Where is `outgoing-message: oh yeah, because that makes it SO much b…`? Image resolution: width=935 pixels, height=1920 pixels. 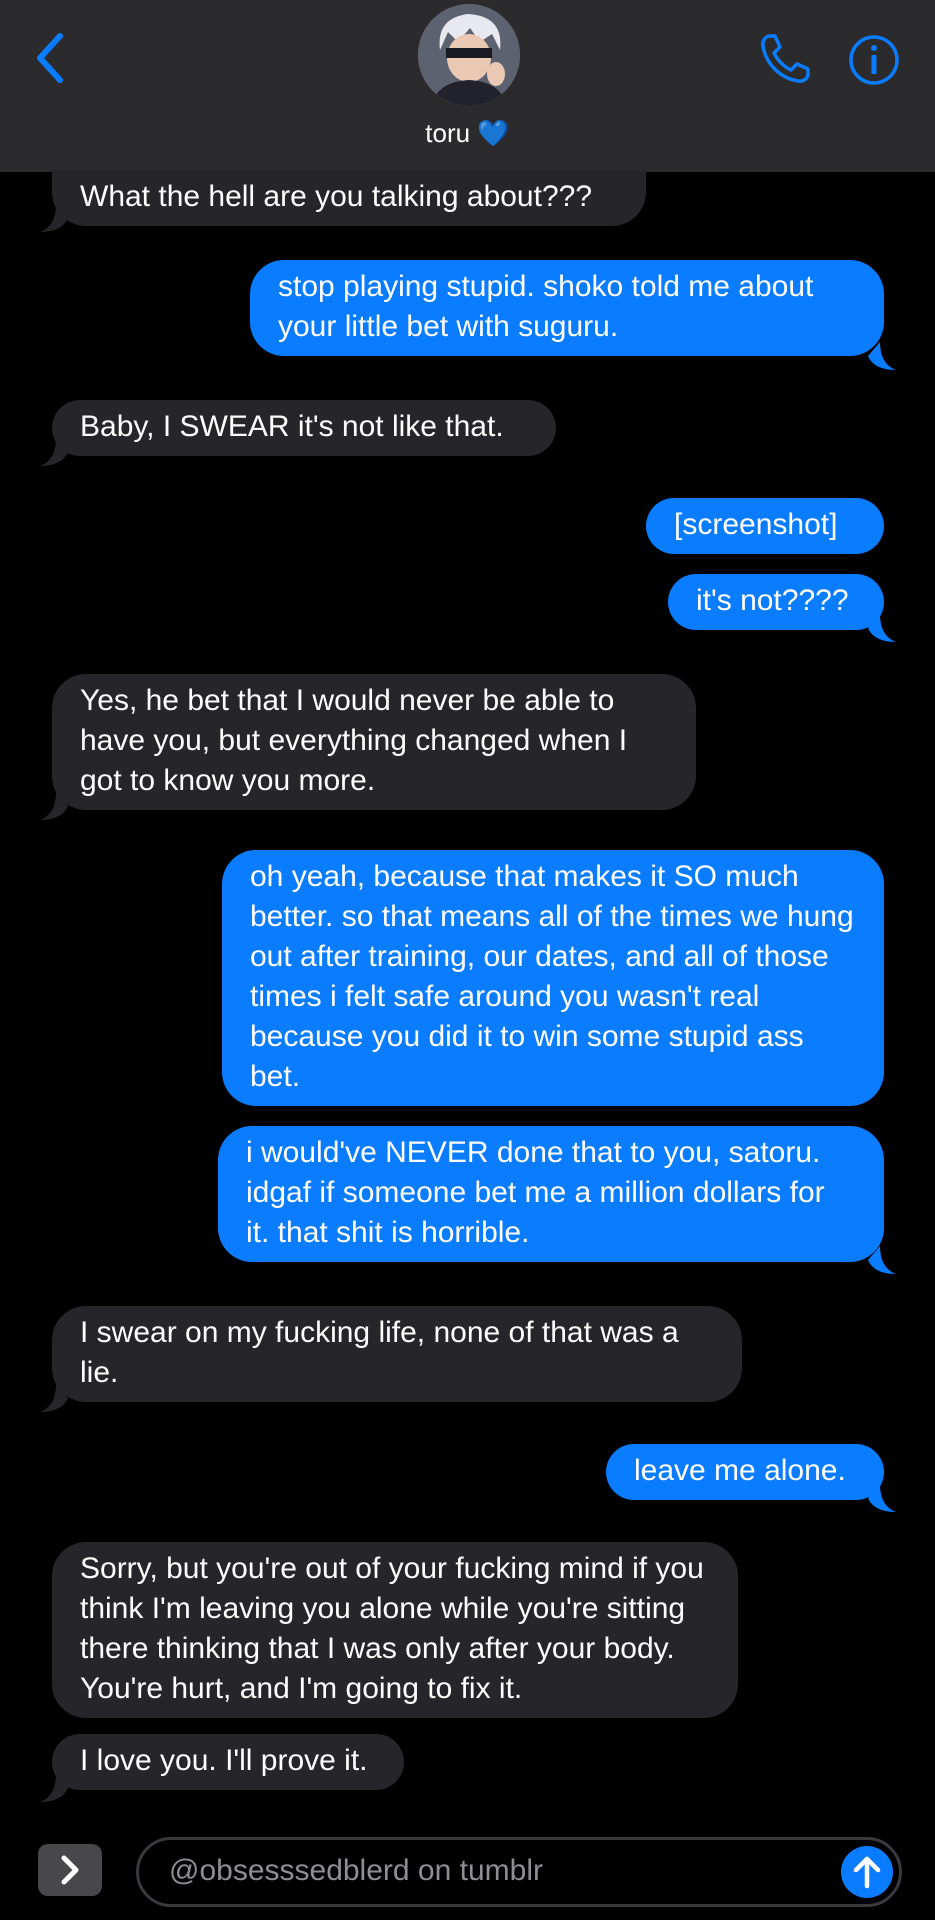
outgoing-message: oh yeah, because that makes it SO much b… is located at coordinates (553, 978).